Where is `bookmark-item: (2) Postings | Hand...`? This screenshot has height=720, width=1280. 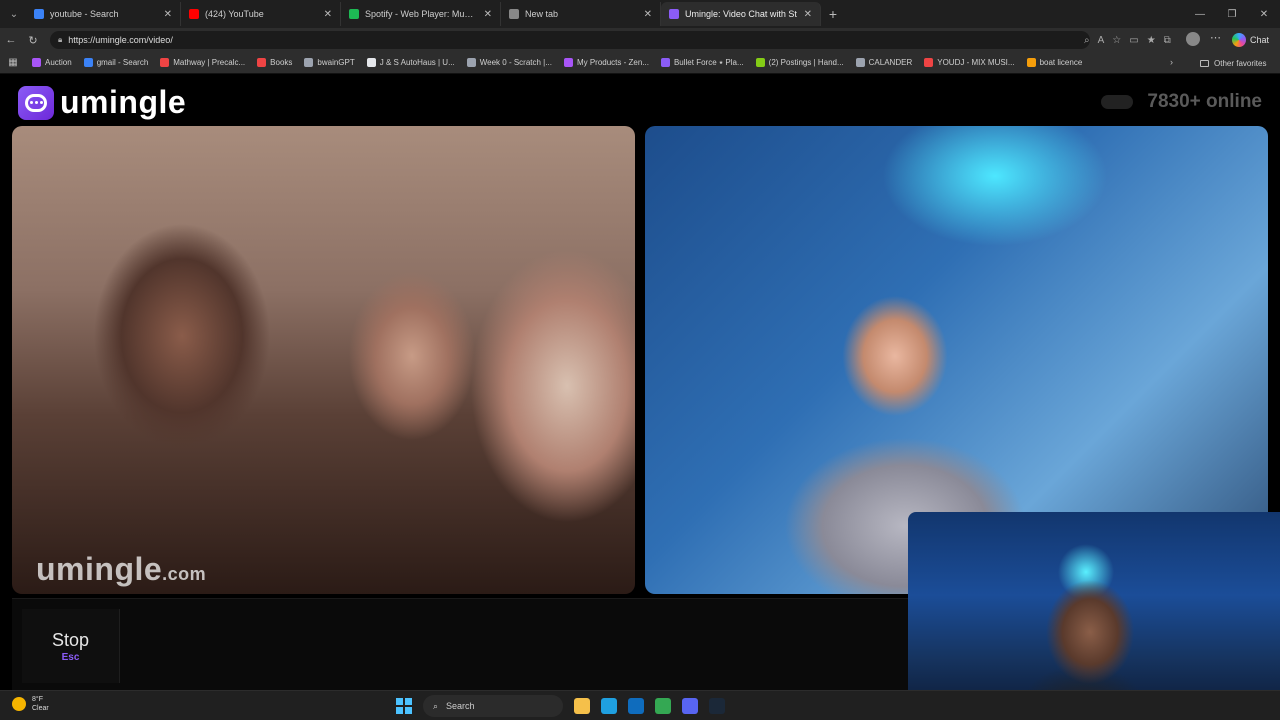 bookmark-item: (2) Postings | Hand... is located at coordinates (800, 63).